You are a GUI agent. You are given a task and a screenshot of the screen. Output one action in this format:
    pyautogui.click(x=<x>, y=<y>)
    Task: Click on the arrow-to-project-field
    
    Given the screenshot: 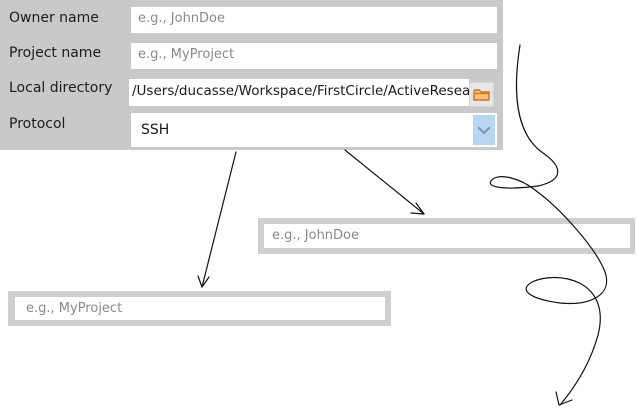 What is the action you would take?
    pyautogui.click(x=219, y=219)
    